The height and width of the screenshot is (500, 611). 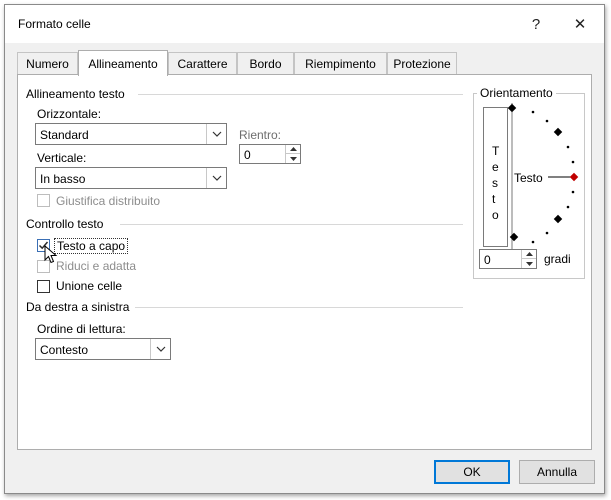 What do you see at coordinates (65, 224) in the screenshot?
I see `section-title-text-control: Controllo testo` at bounding box center [65, 224].